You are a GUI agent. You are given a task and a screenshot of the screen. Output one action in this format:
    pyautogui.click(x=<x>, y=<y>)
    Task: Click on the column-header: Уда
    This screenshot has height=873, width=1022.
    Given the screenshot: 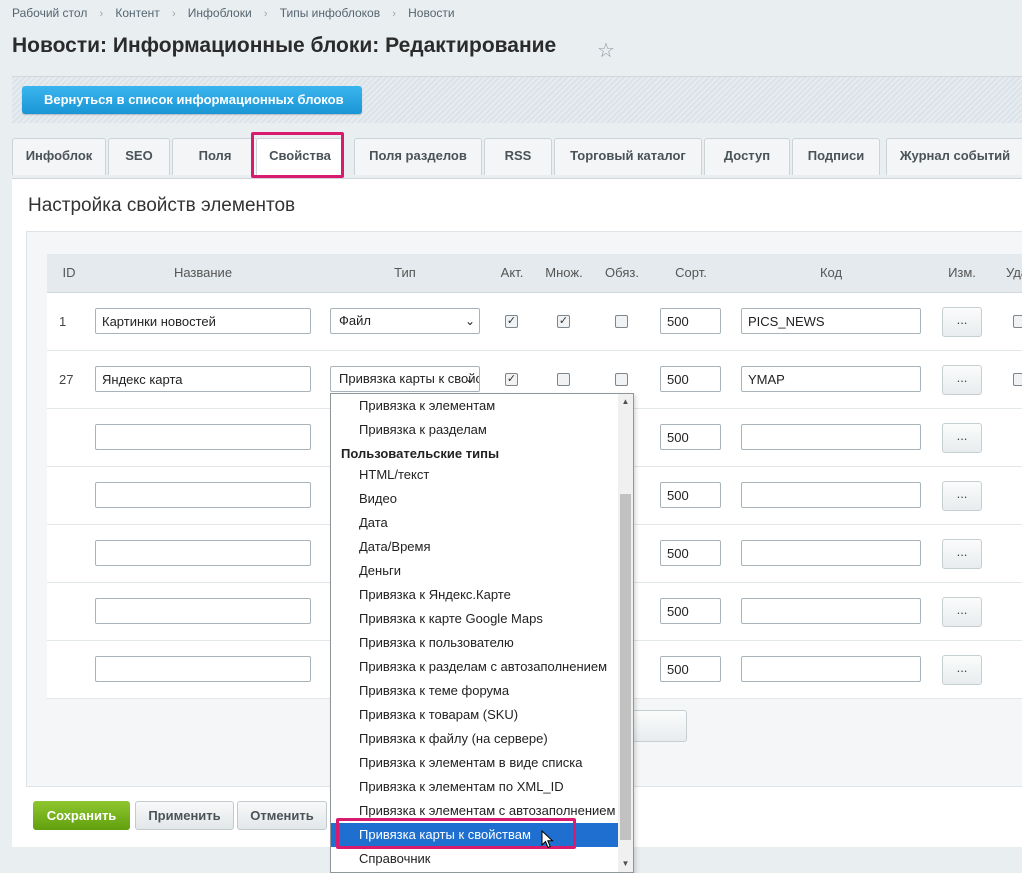 What is the action you would take?
    pyautogui.click(x=1013, y=272)
    